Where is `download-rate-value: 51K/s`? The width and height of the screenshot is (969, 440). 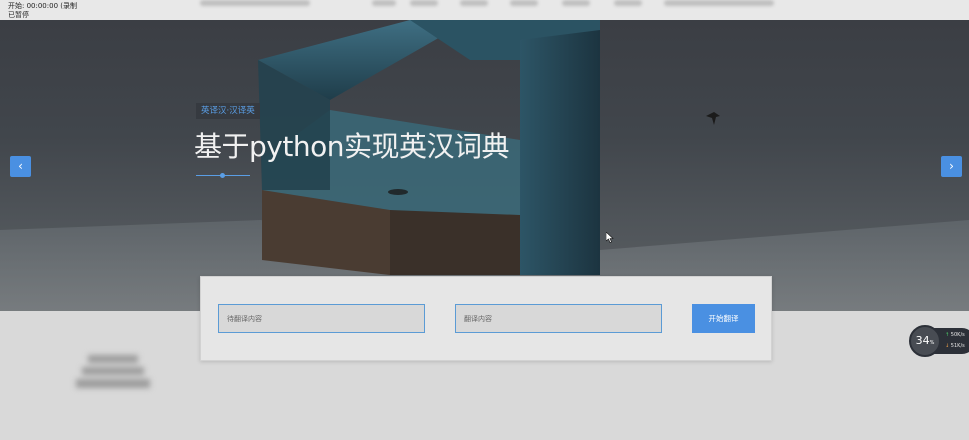 download-rate-value: 51K/s is located at coordinates (957, 346).